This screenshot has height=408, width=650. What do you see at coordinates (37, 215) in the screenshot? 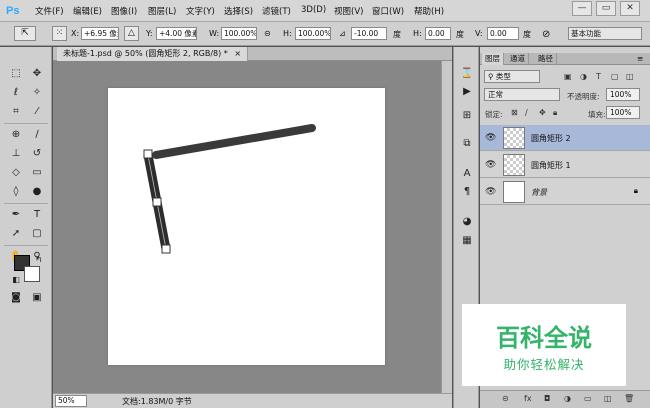
I see `type-tool-icon: T` at bounding box center [37, 215].